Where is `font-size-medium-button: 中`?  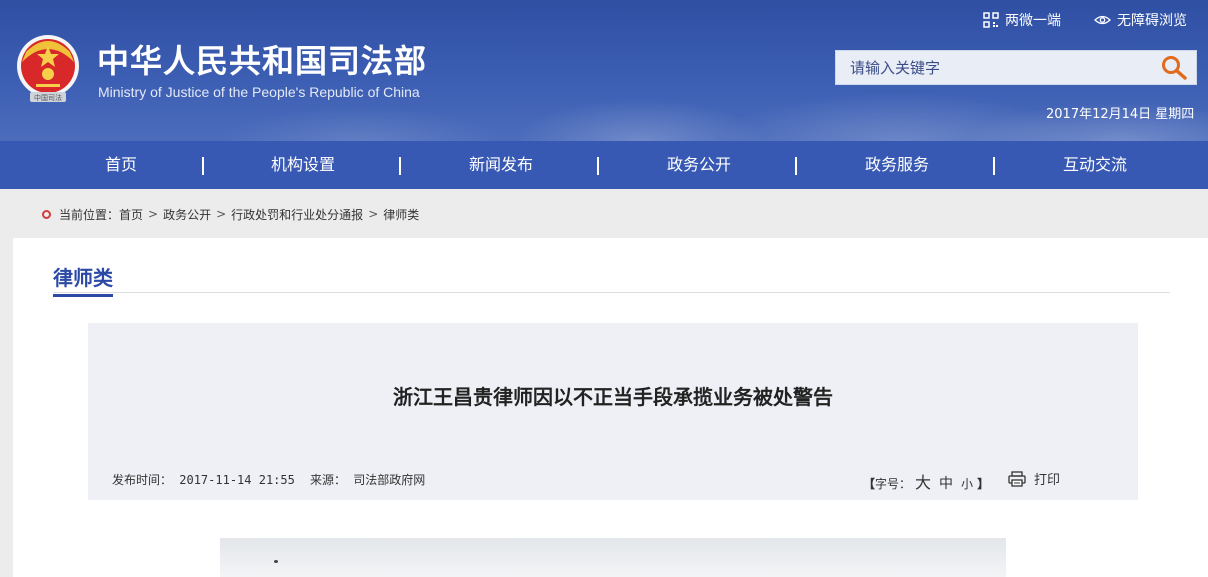
font-size-medium-button: 中 is located at coordinates (946, 483).